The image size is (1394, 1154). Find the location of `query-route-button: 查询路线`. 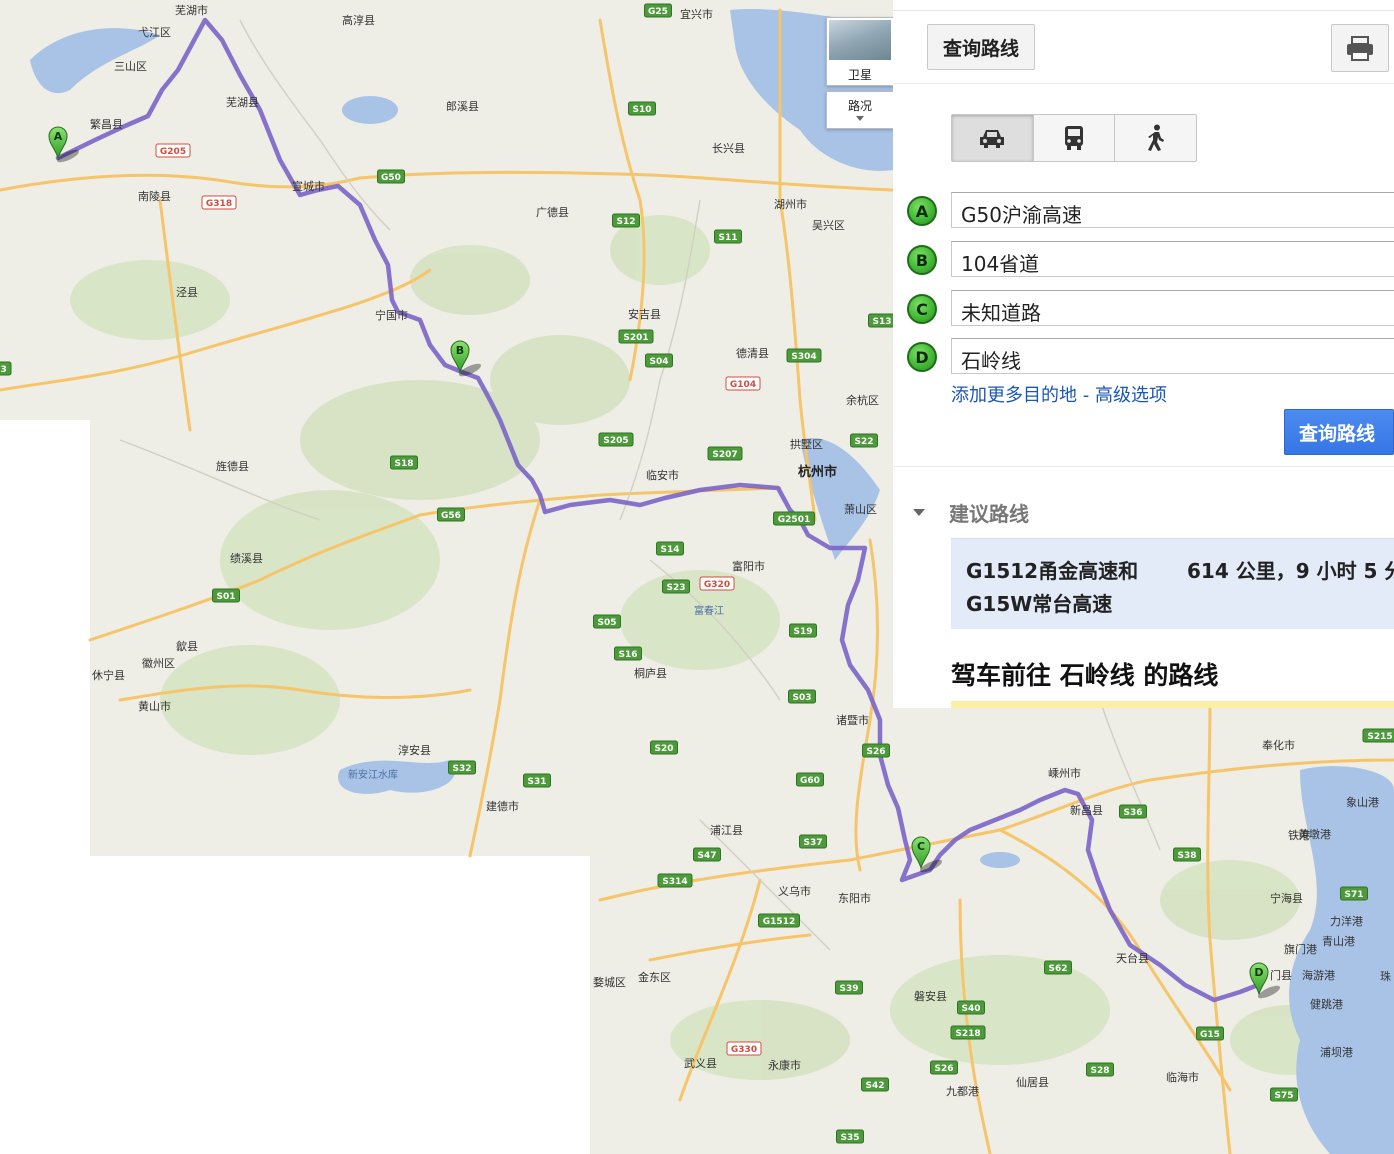

query-route-button: 查询路线 is located at coordinates (1339, 432).